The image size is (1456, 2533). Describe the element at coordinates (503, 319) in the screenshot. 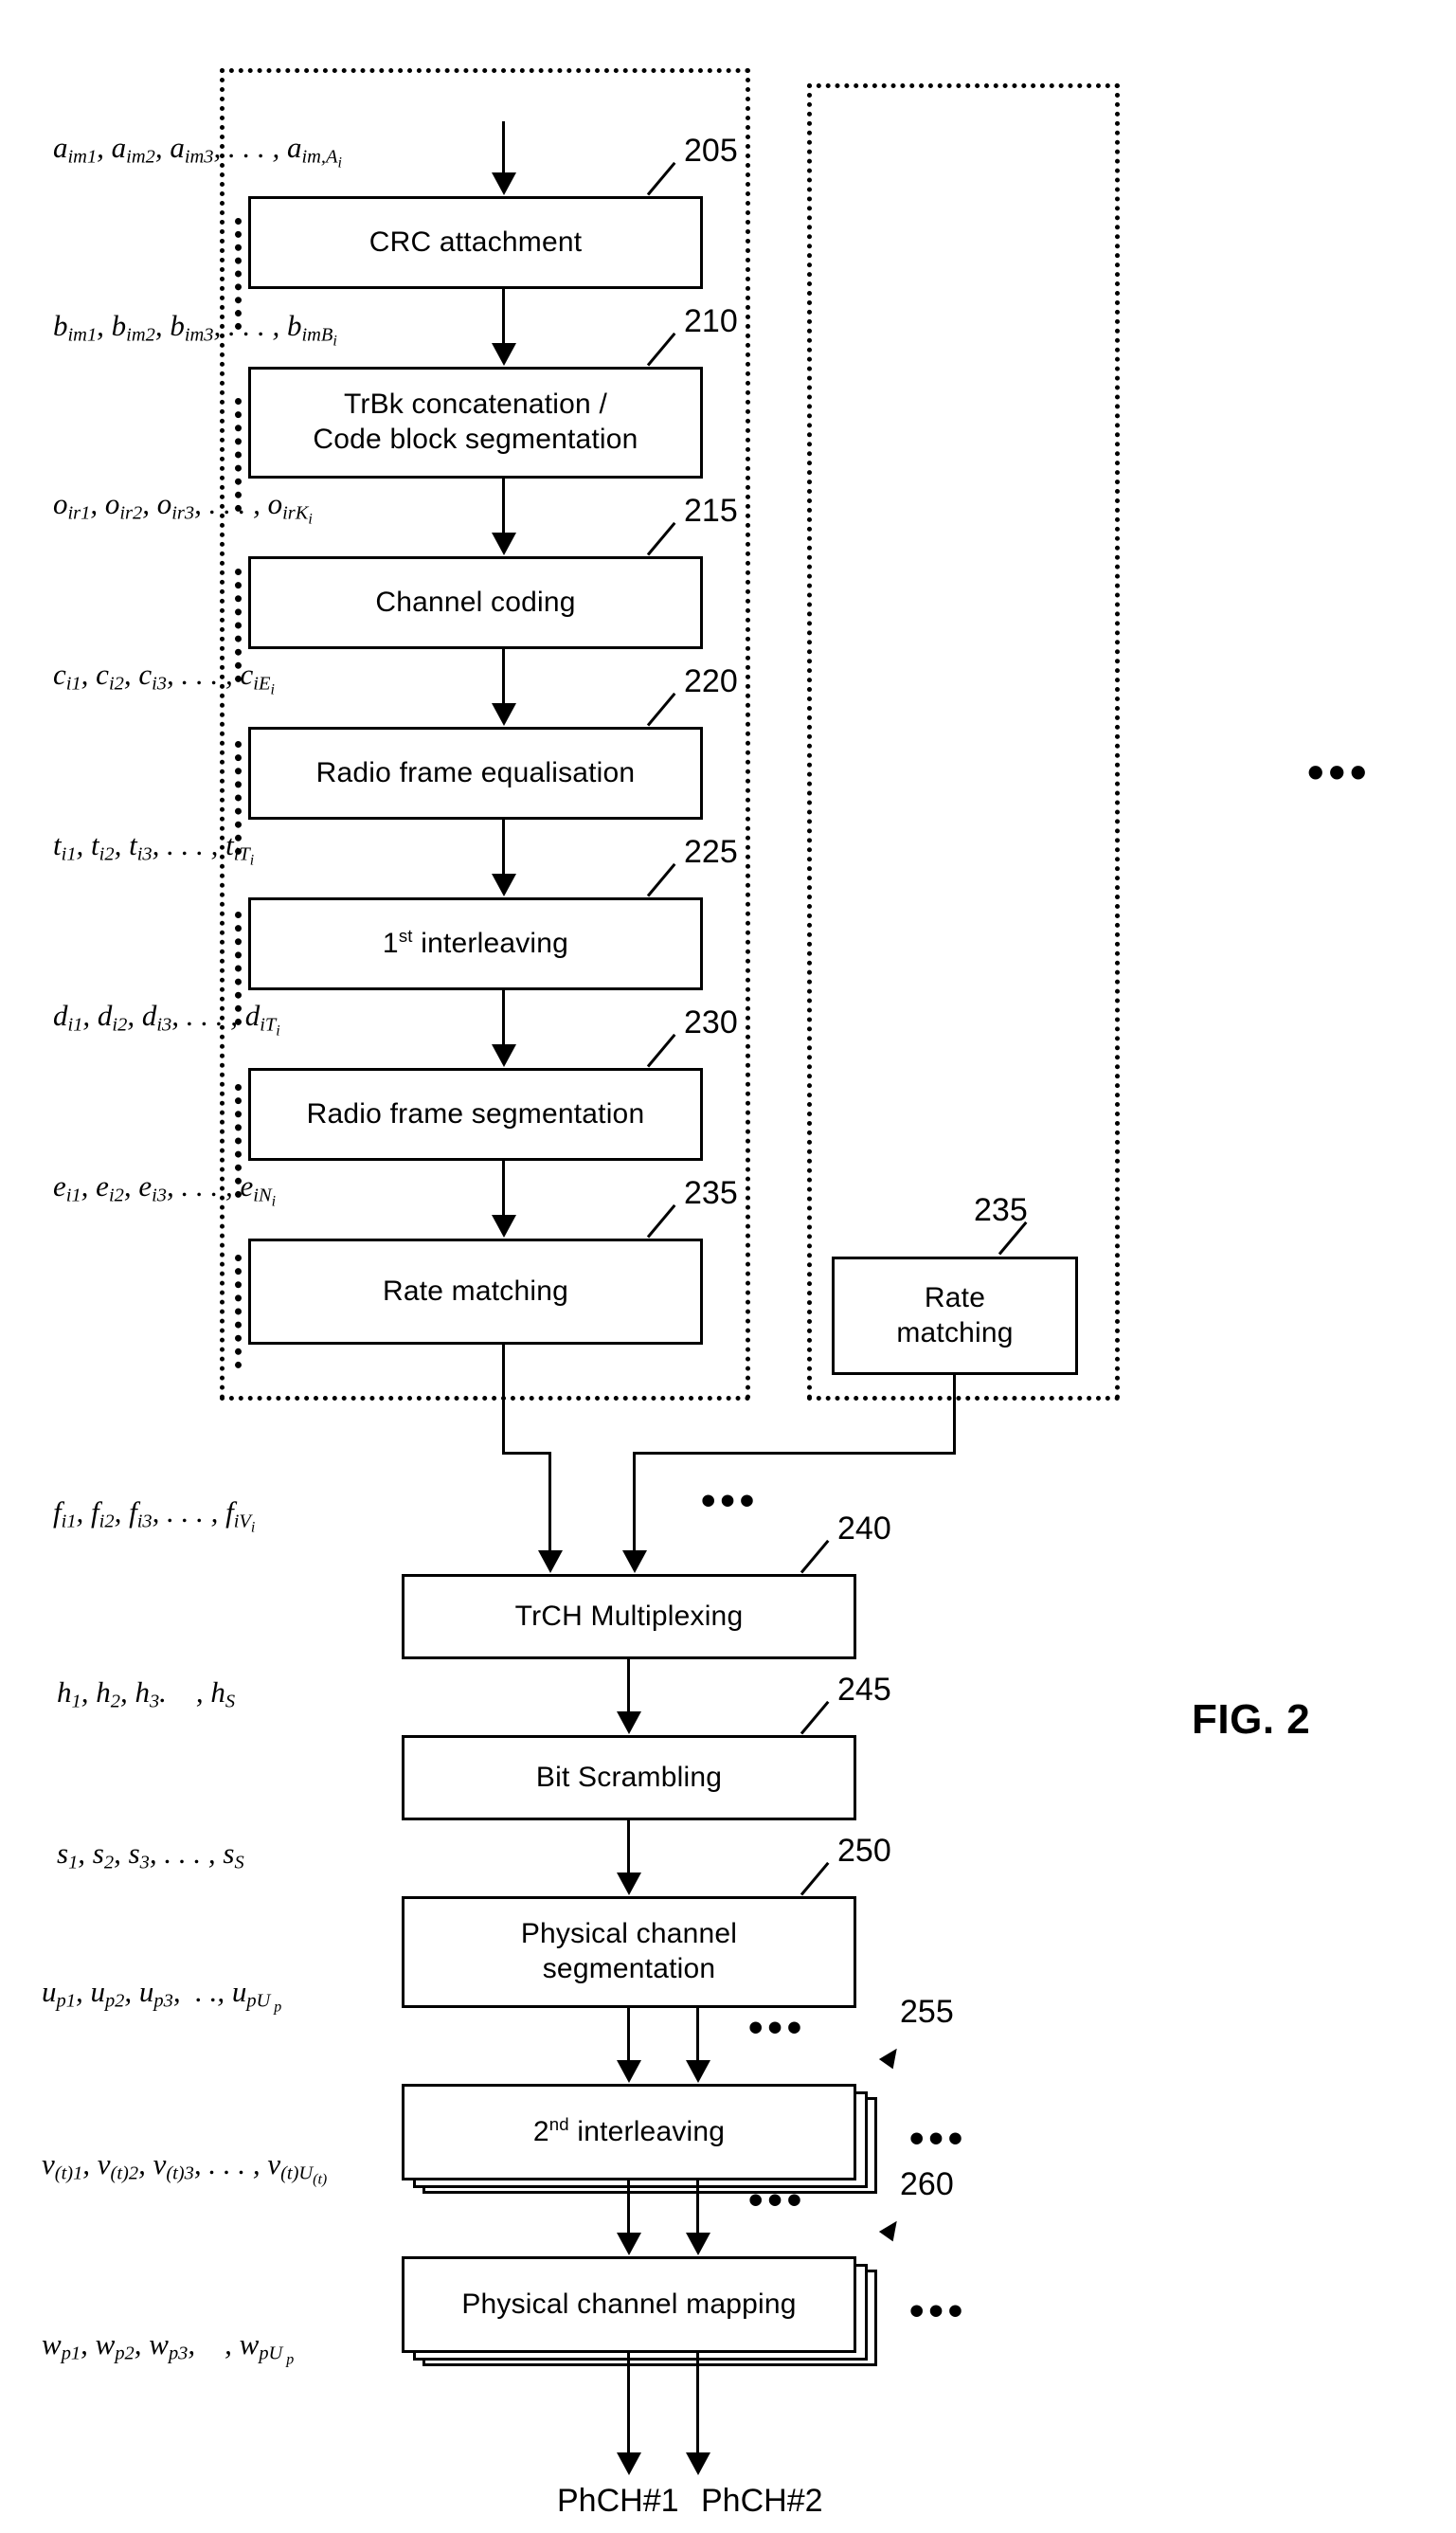

I see `connector-crc-to-trbk` at that location.